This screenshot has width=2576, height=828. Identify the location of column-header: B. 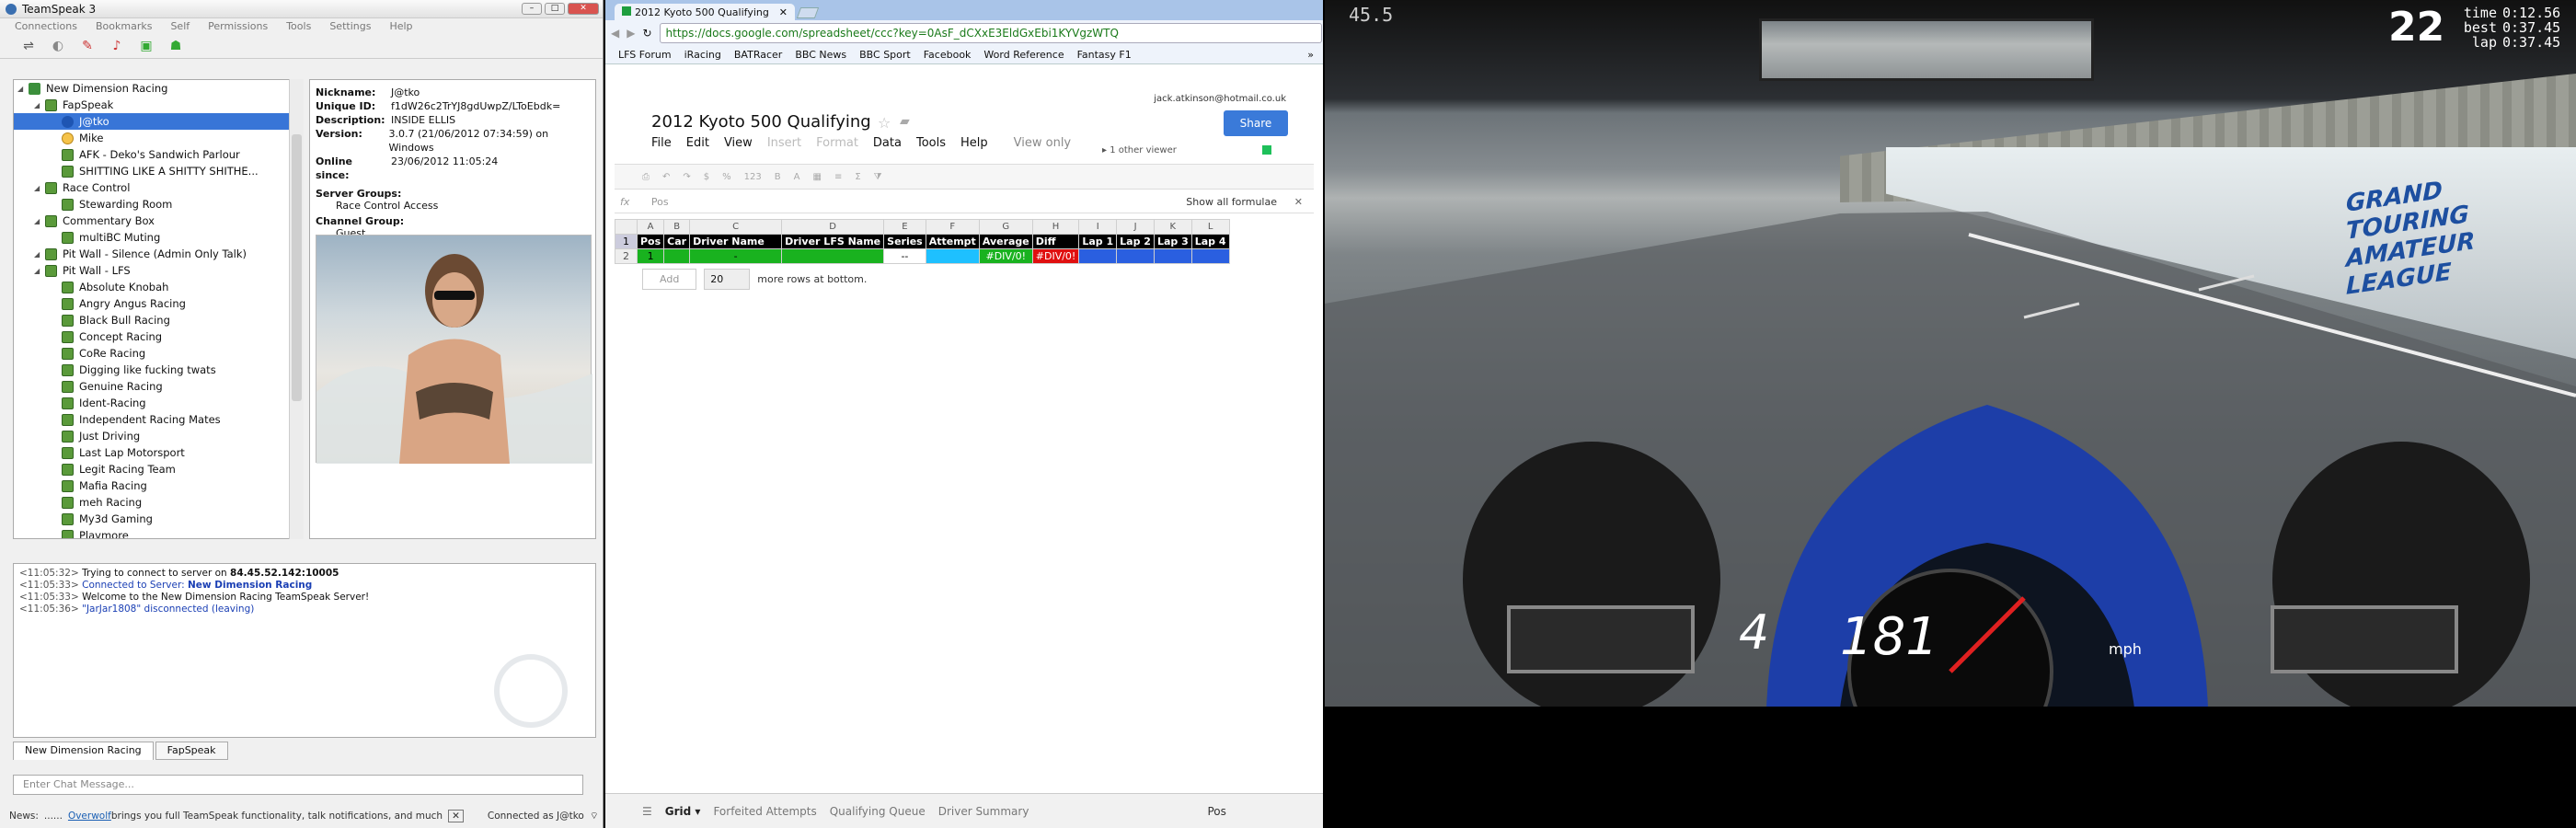
(677, 227).